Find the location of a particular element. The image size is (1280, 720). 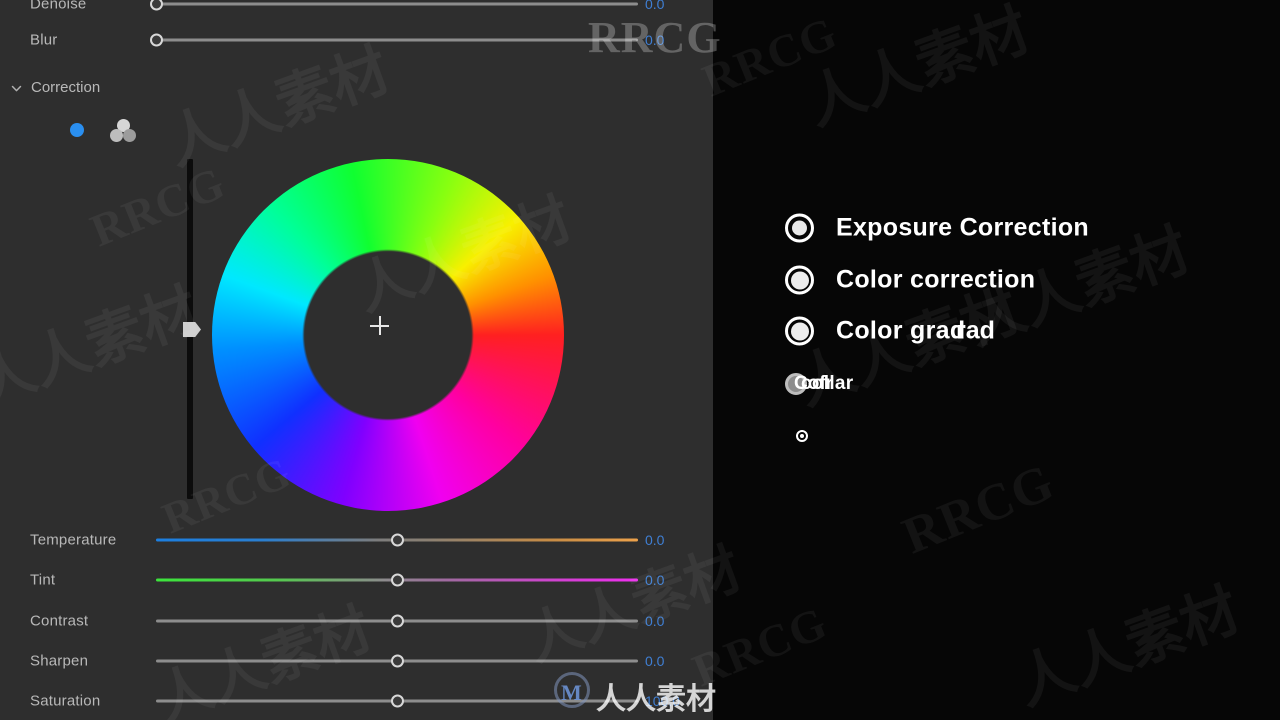

slider-row-sharpen: Sharpen 0.0 is located at coordinates (356, 661).